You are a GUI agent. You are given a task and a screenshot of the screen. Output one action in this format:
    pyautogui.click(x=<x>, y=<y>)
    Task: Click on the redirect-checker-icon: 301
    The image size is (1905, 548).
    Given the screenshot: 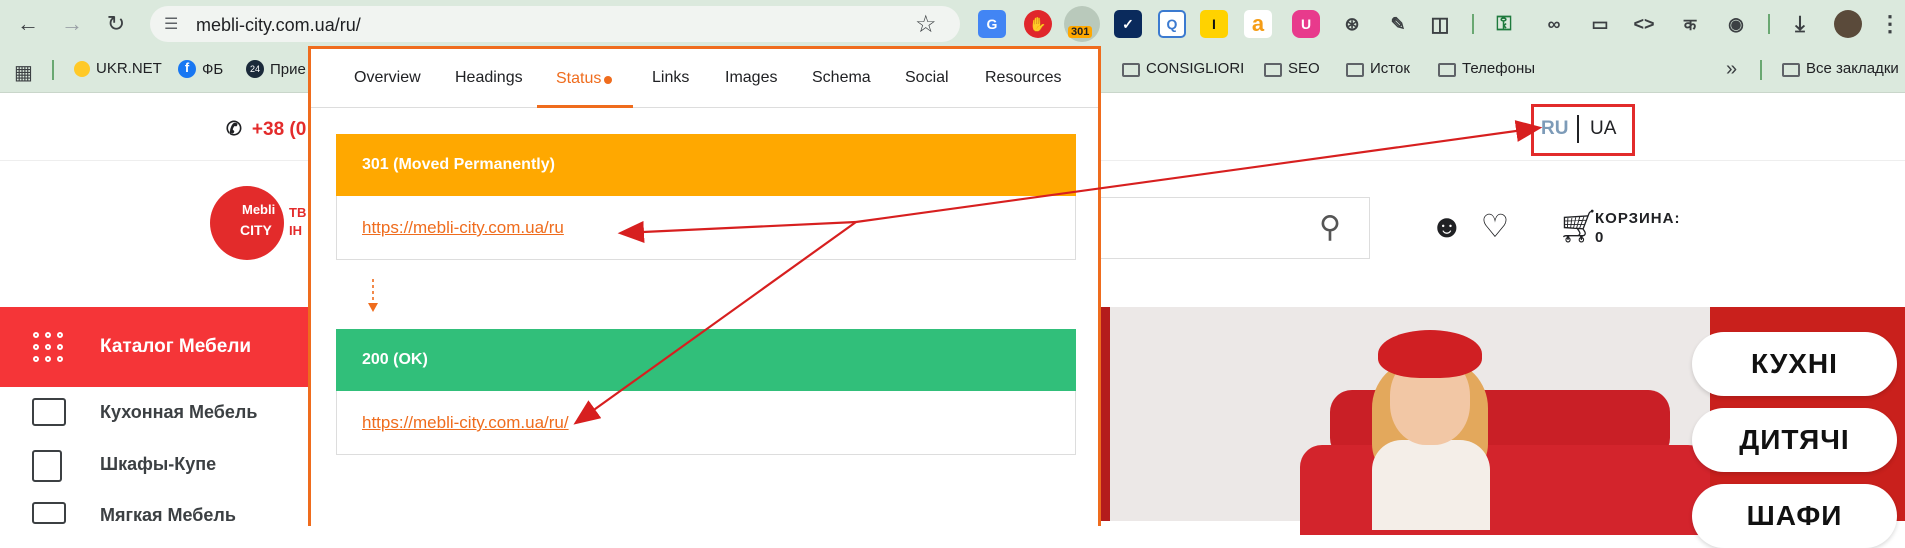 What is the action you would take?
    pyautogui.click(x=1082, y=24)
    